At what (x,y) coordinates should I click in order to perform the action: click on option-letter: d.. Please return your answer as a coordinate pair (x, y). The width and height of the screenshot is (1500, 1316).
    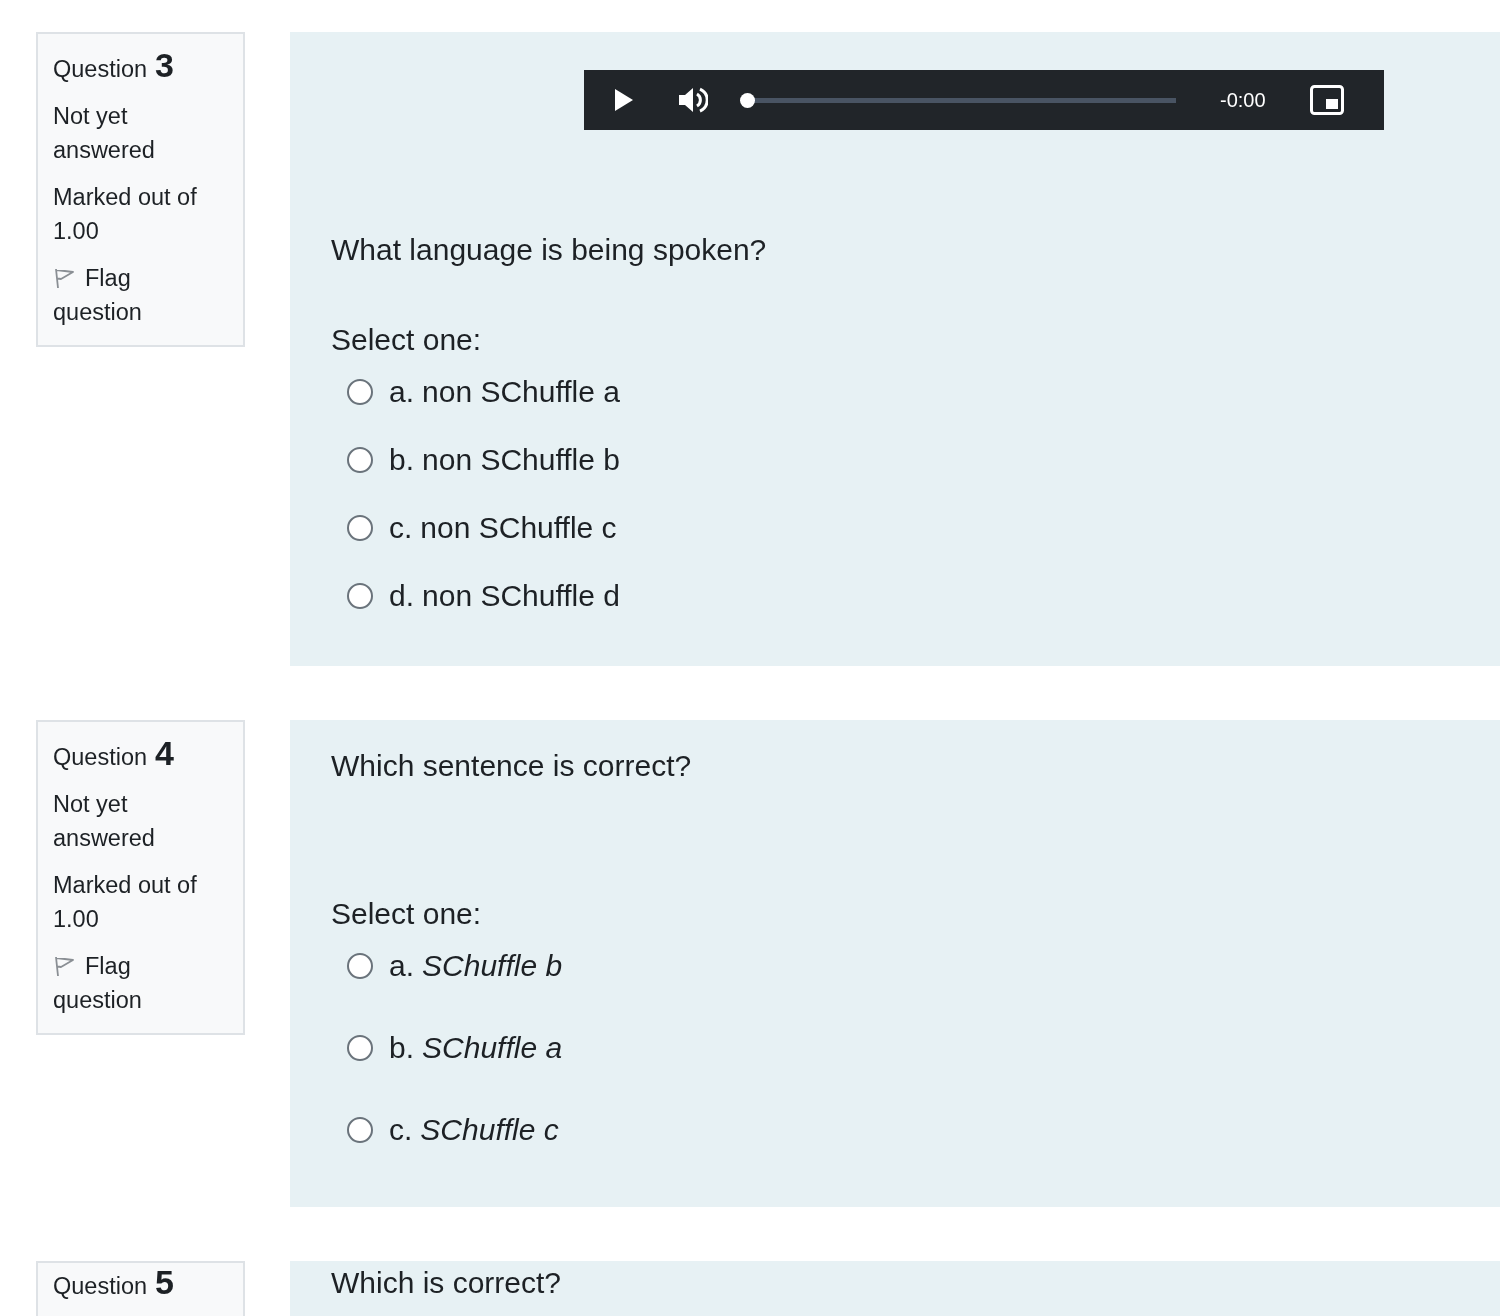
    Looking at the image, I should click on (402, 596).